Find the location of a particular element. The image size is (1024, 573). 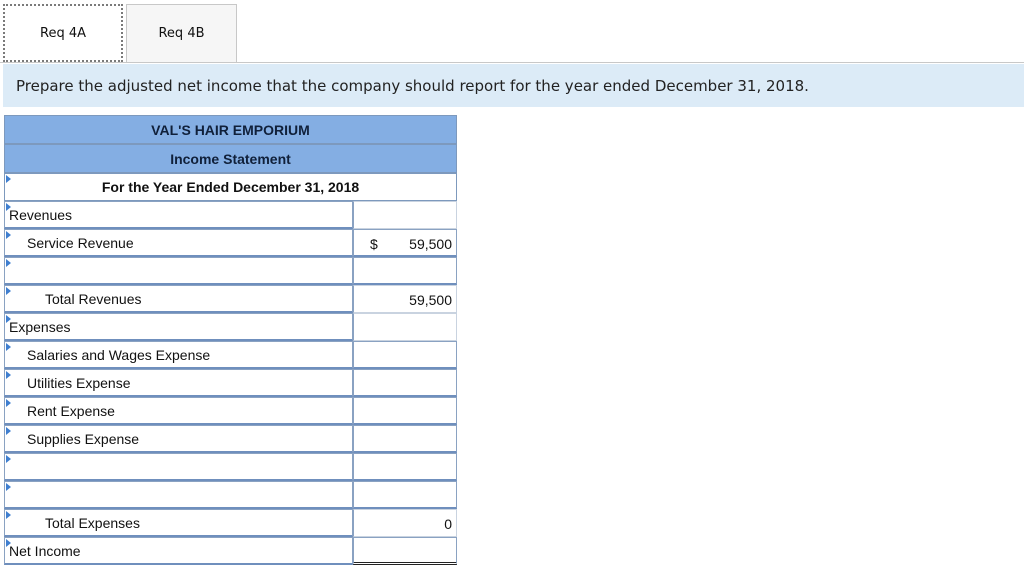

expenses-header-row: Expenses is located at coordinates (230, 327).